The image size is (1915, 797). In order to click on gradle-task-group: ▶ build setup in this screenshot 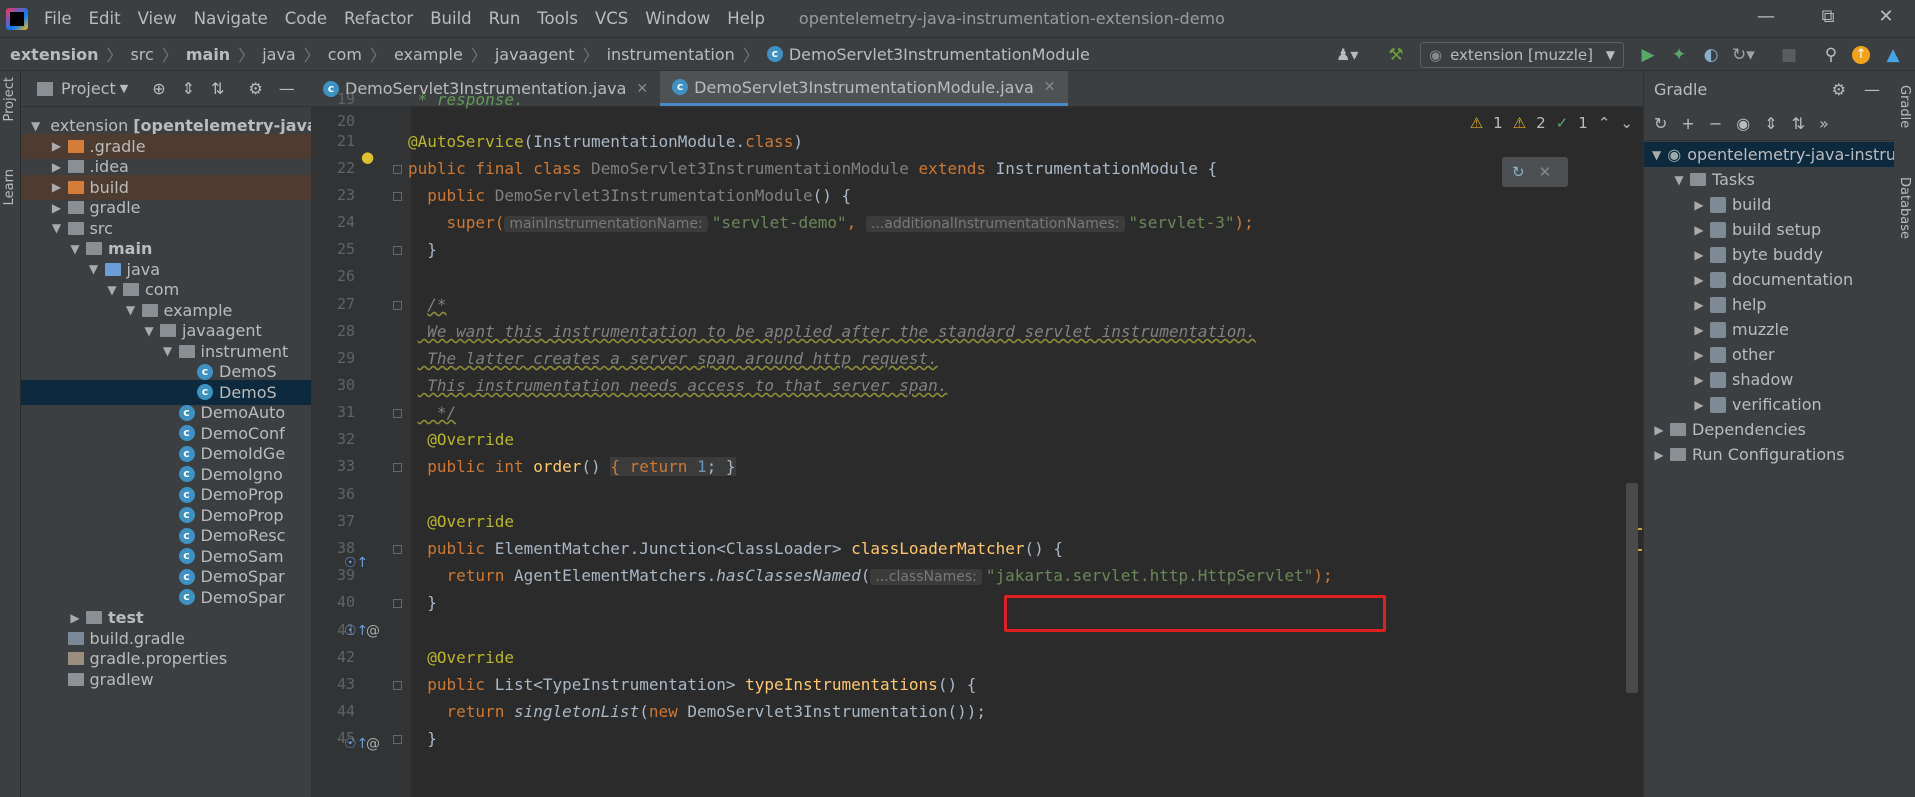, I will do `click(1756, 229)`.